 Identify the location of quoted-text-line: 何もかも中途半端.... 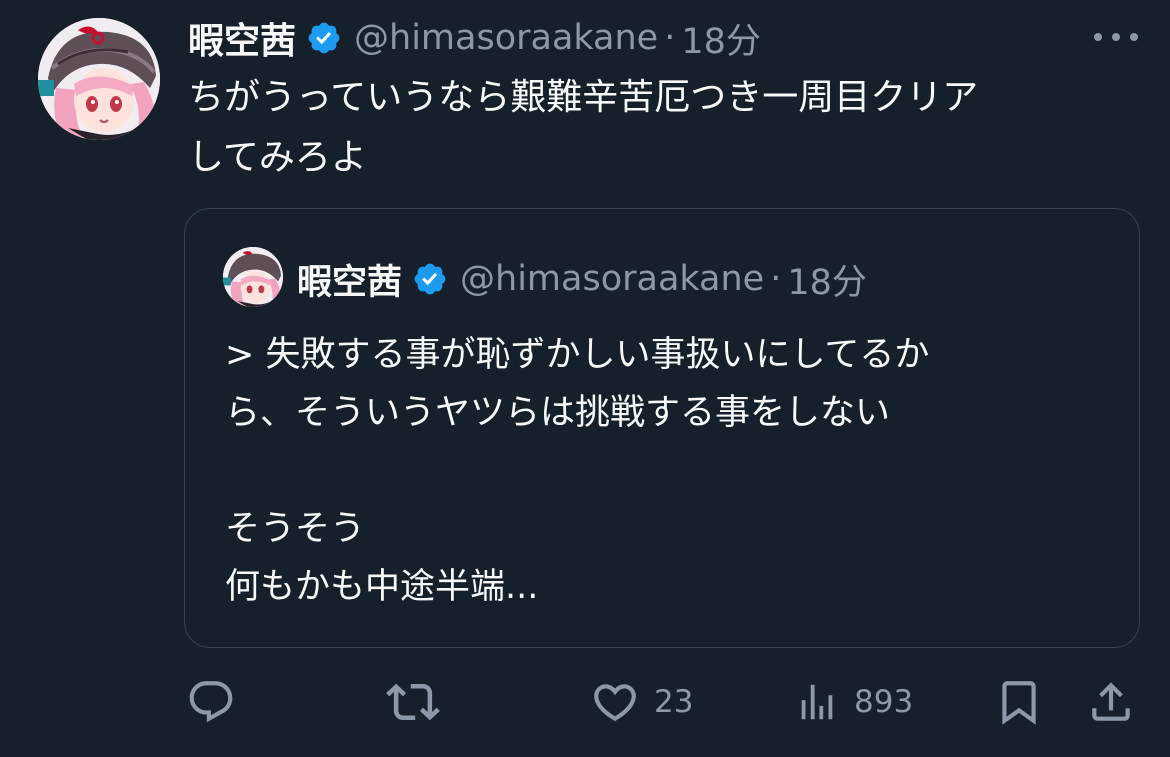
(382, 587).